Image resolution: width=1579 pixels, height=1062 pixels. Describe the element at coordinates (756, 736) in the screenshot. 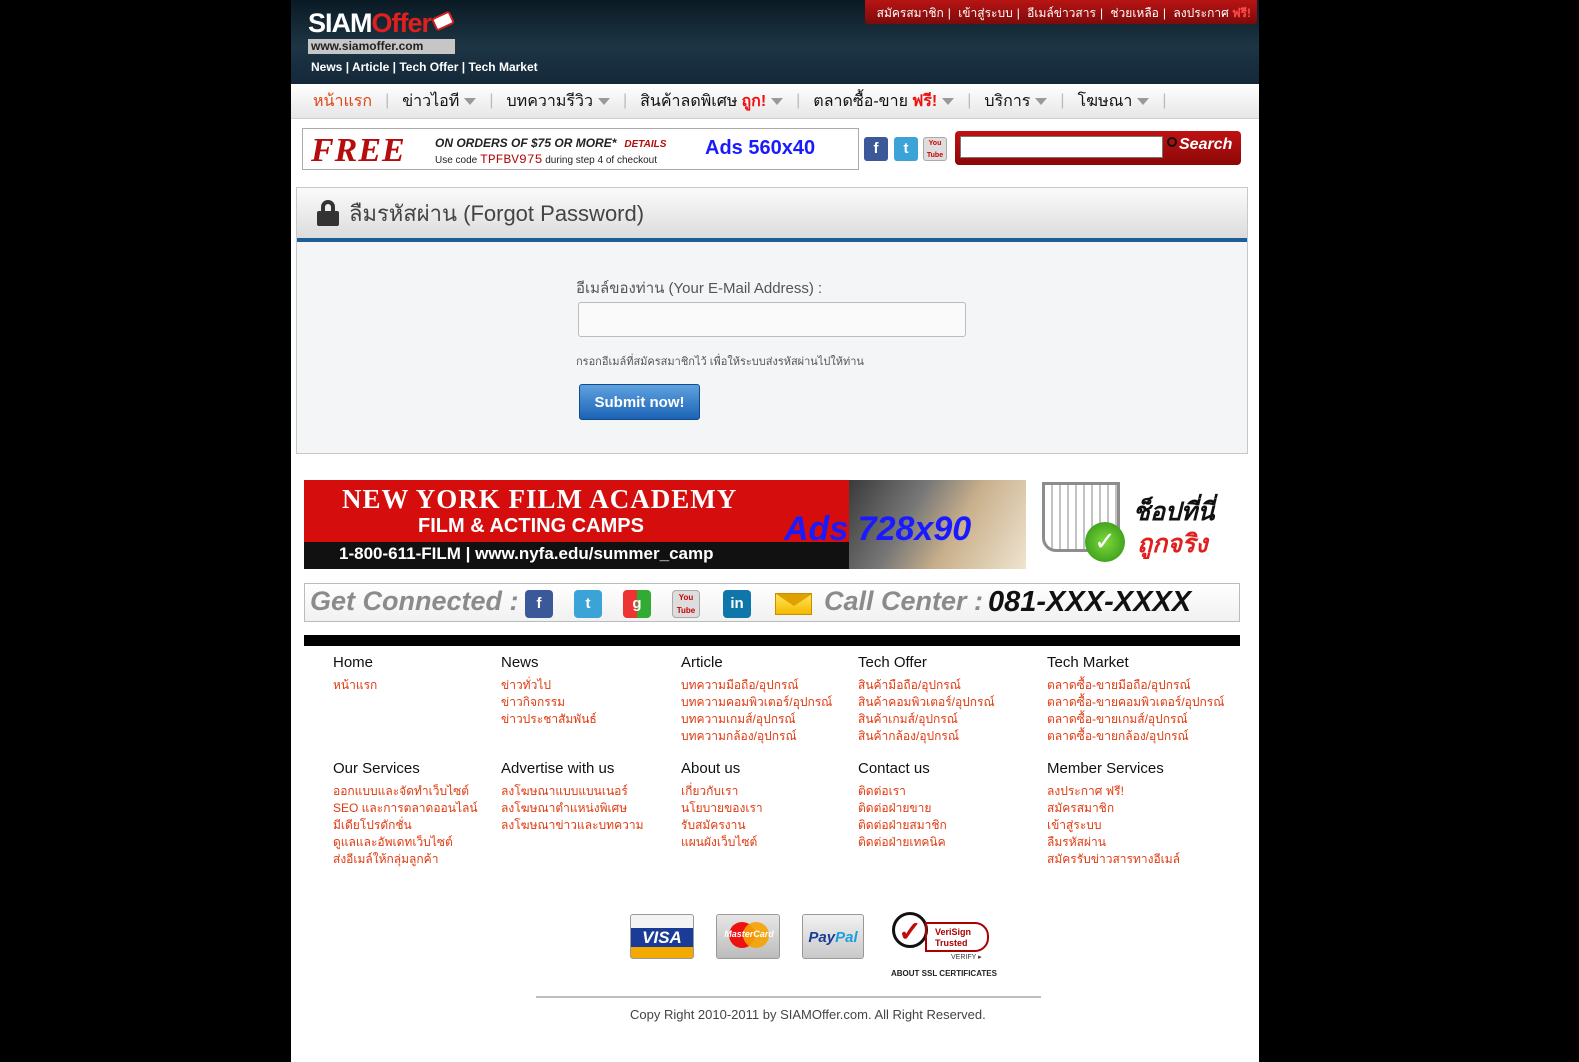

I see `footer-link: บทความกล้อง/อุปกรณ์` at that location.